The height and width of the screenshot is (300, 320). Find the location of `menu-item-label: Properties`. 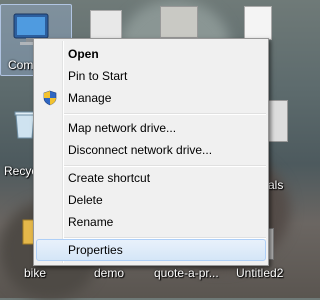

menu-item-label: Properties is located at coordinates (95, 250).